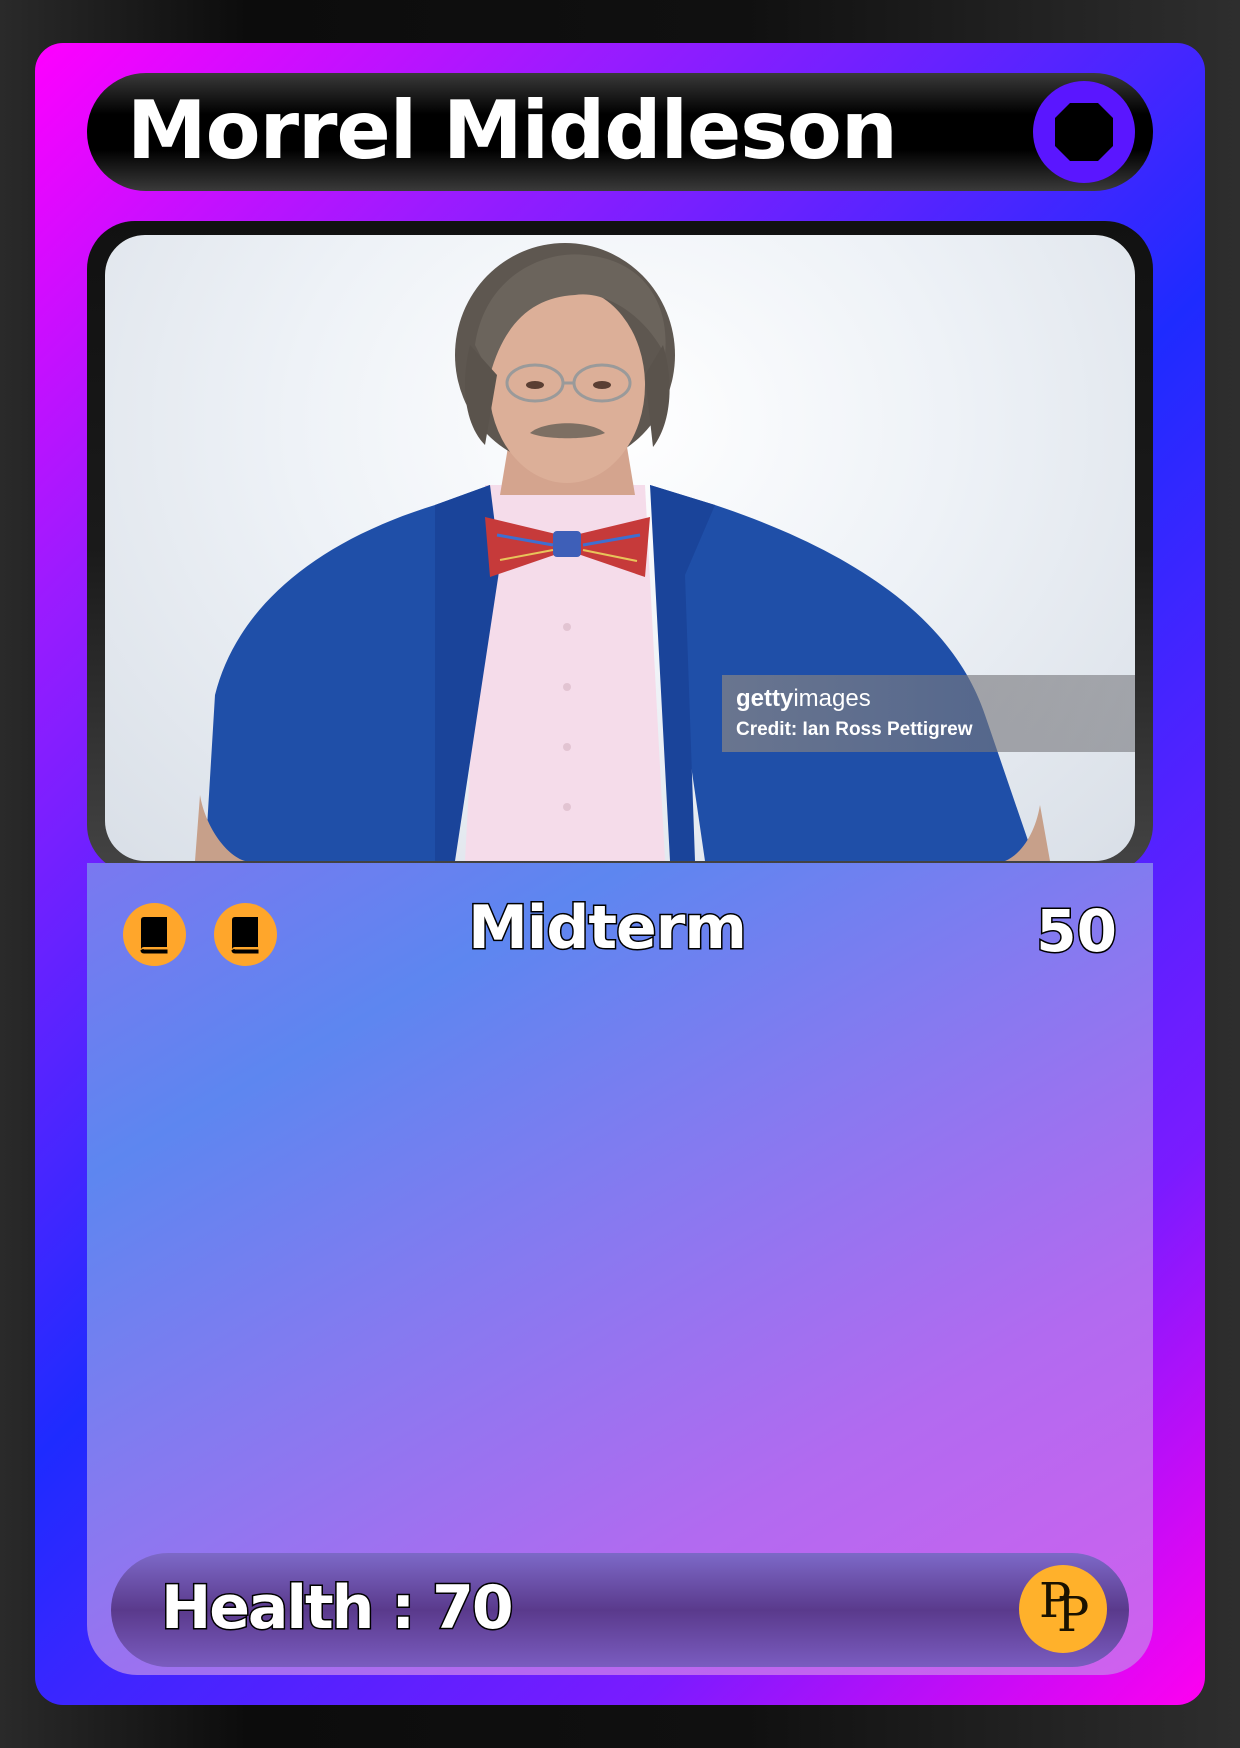  What do you see at coordinates (608, 928) in the screenshot?
I see `card-type-label: Midterm` at bounding box center [608, 928].